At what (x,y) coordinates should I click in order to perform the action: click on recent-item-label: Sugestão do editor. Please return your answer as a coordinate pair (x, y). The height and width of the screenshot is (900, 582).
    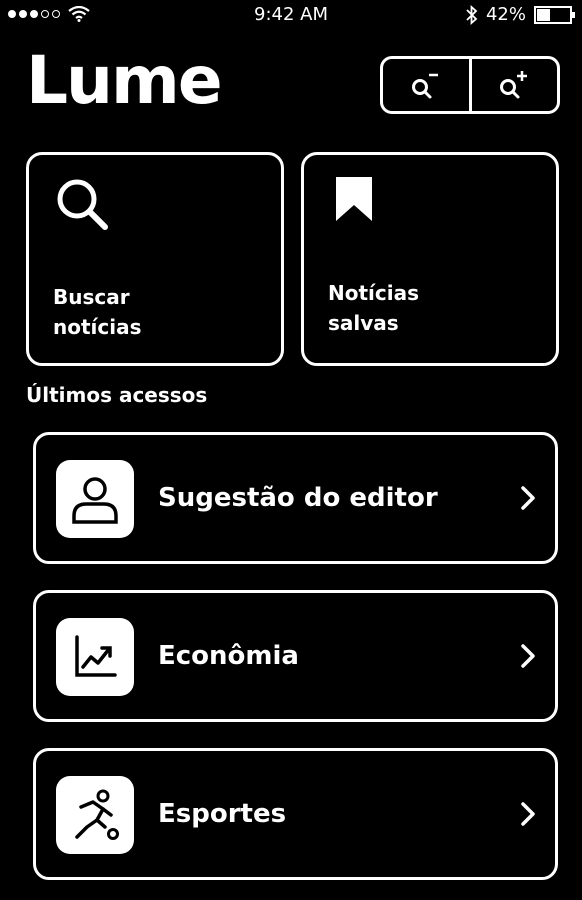
    Looking at the image, I should click on (298, 498).